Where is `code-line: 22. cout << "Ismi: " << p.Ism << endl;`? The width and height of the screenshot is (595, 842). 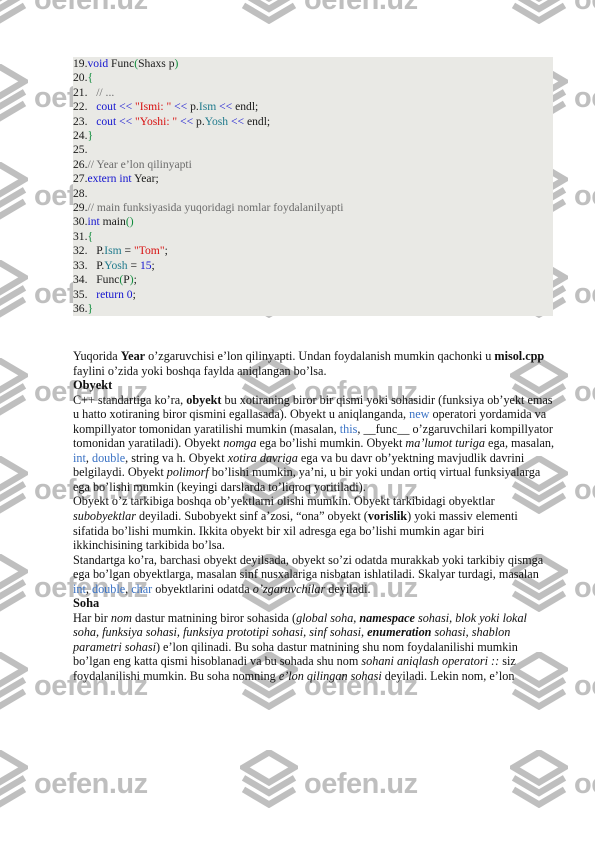
code-line: 22. cout << "Ismi: " << p.Ism << endl; is located at coordinates (313, 107).